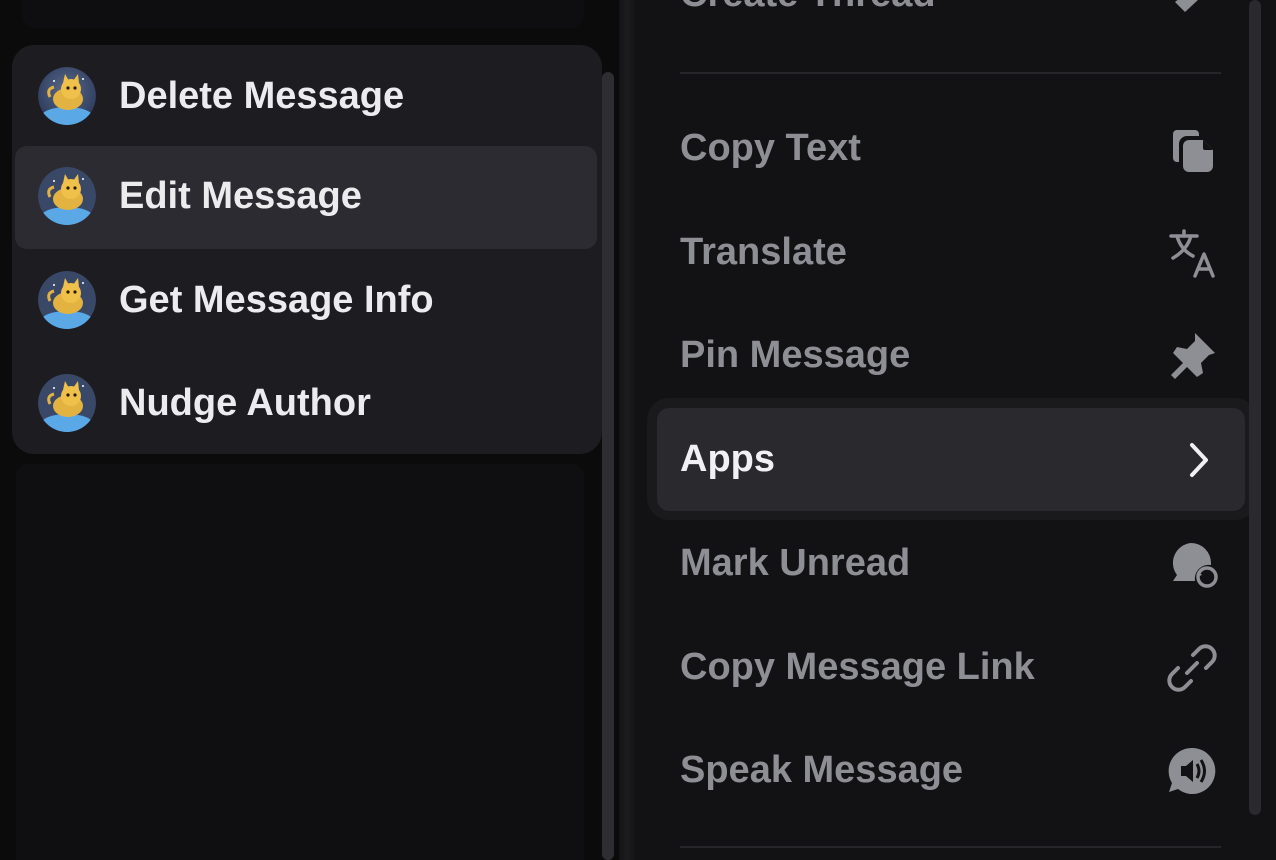 The height and width of the screenshot is (860, 1276). What do you see at coordinates (303, 14) in the screenshot?
I see `previous-panel-edge` at bounding box center [303, 14].